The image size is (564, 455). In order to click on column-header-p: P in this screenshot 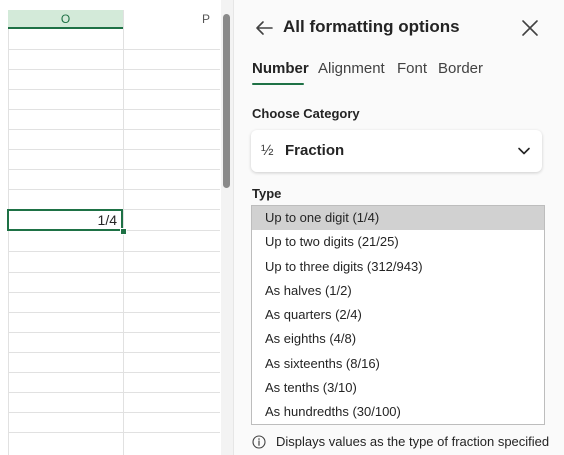, I will do `click(171, 19)`.